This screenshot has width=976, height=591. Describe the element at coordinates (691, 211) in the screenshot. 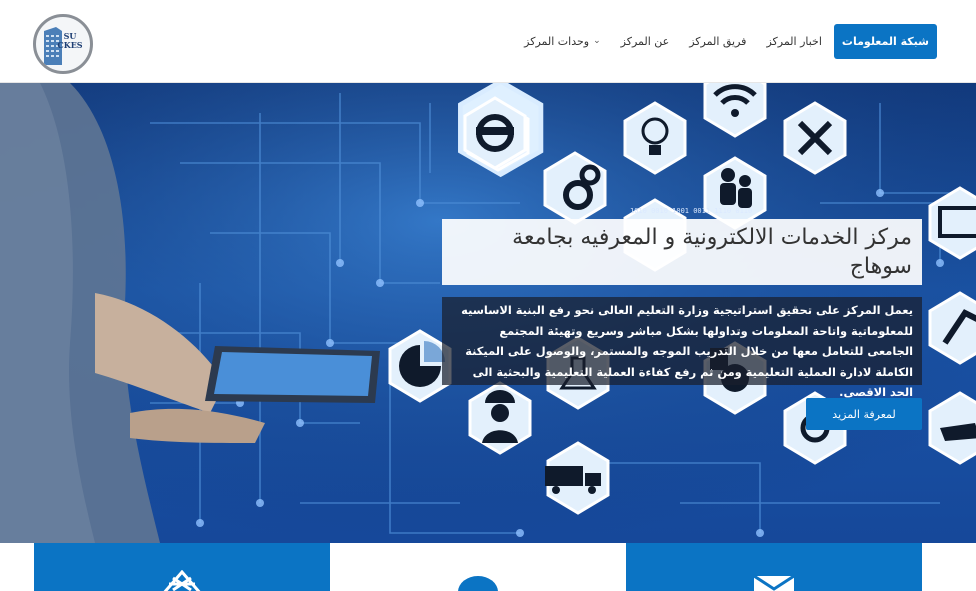

I see `binary-text: 1010 0010 1001 0011 1110 0110` at that location.